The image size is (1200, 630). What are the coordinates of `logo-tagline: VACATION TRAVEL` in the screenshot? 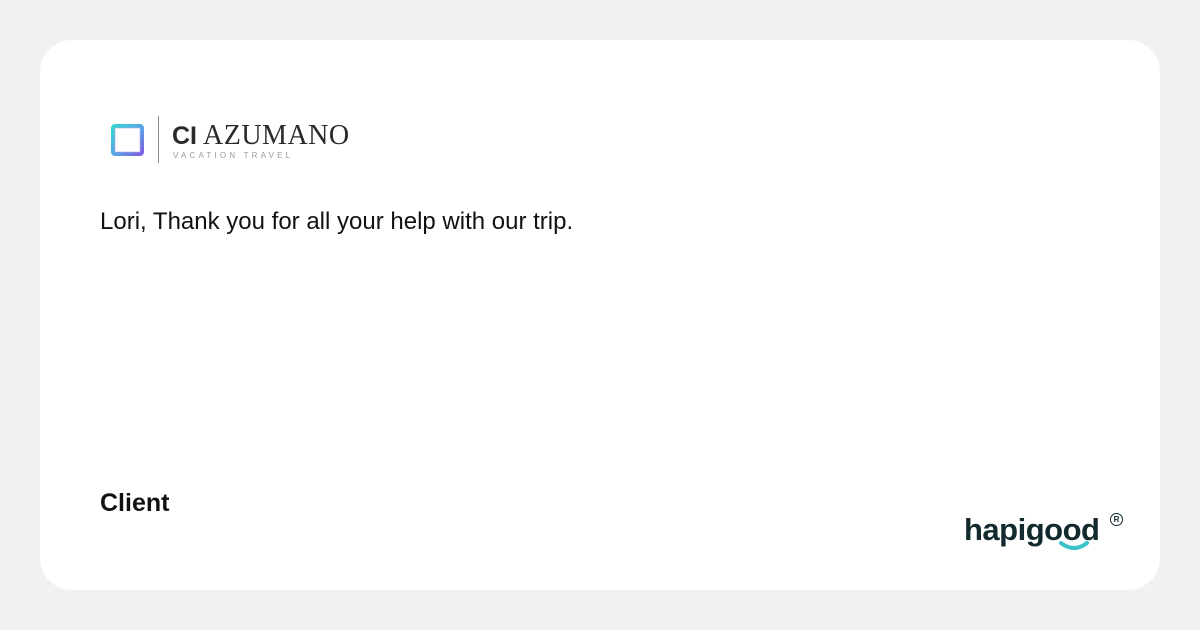 It's located at (233, 155).